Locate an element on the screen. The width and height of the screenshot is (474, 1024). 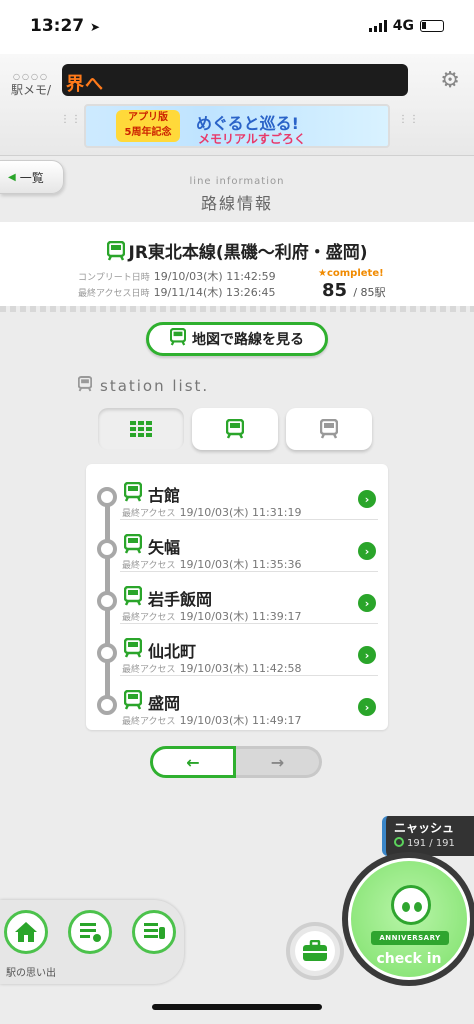
user-card: ニャッシュ 191 / 191 is located at coordinates (428, 836).